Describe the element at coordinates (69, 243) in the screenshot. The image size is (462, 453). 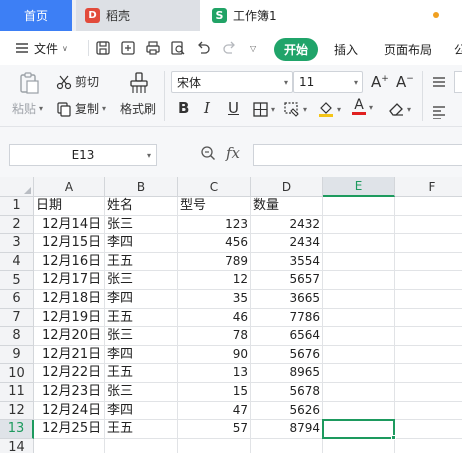
I see `cell-a3: 12月15日` at that location.